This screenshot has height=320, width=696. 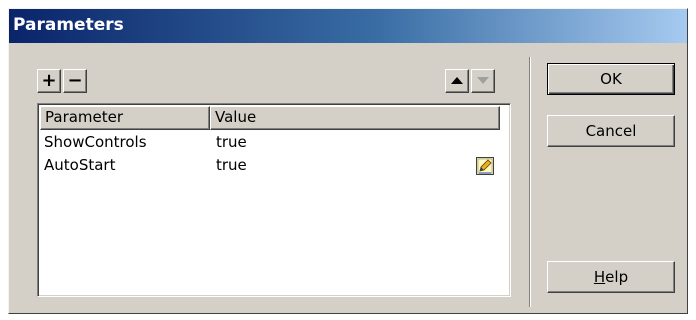 I want to click on triangle-down-icon, so click(x=483, y=80).